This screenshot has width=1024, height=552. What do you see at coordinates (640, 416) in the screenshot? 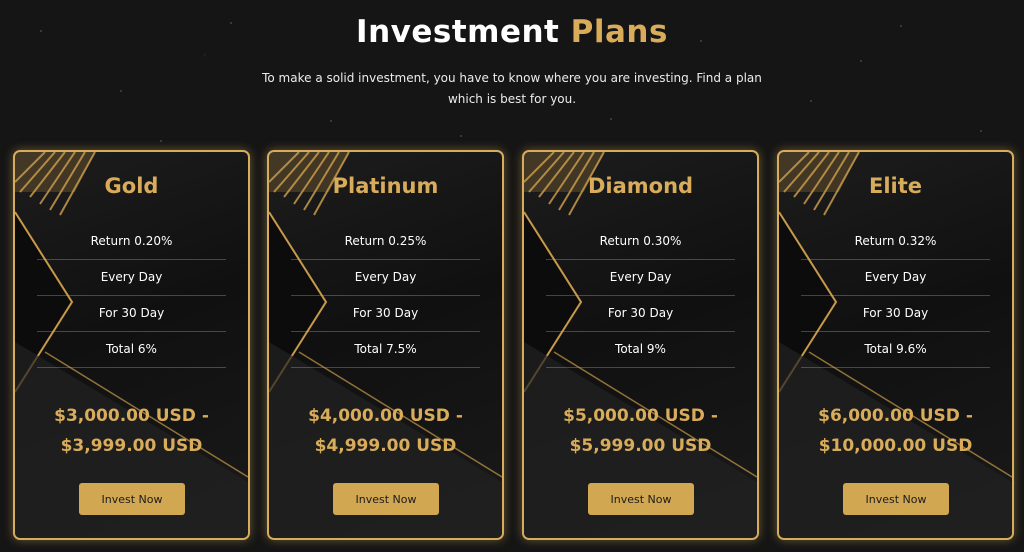
I see `plan-price-from: $5,000.00 USD -` at bounding box center [640, 416].